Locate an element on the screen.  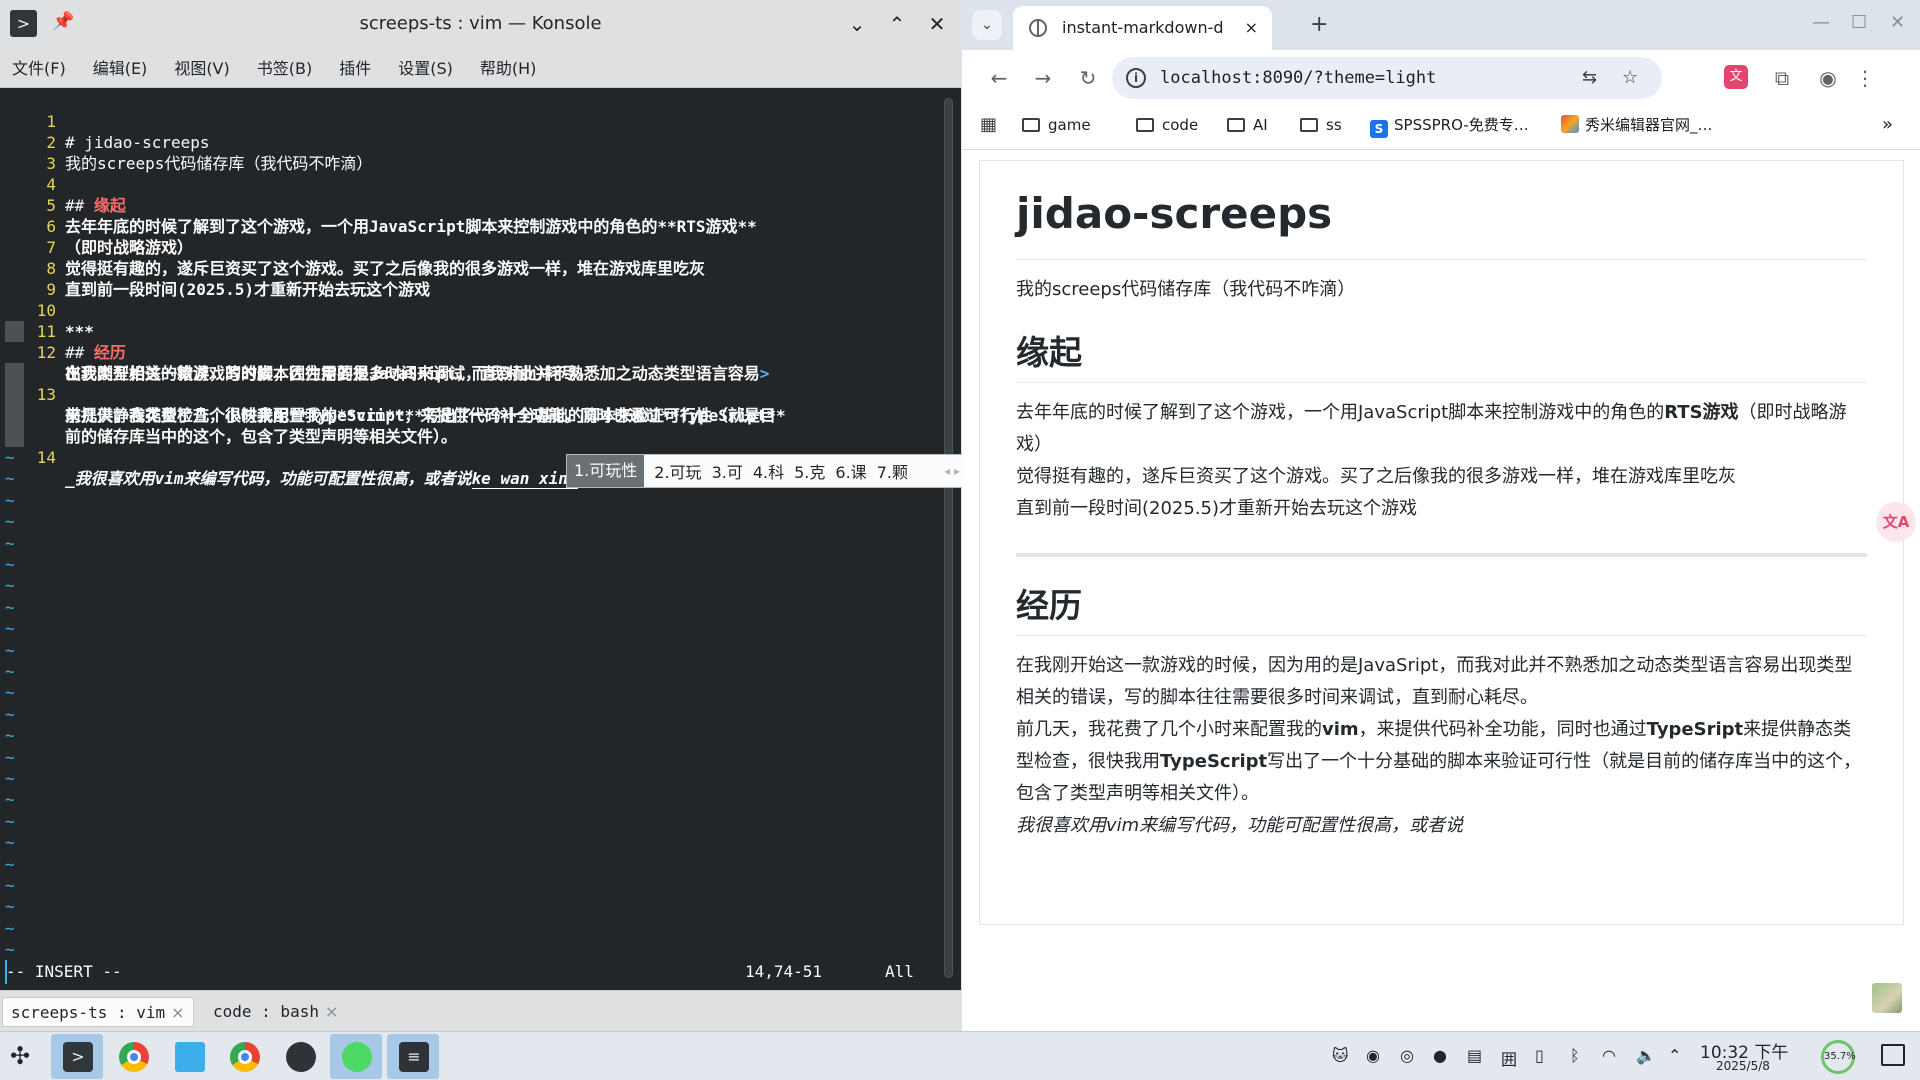
menu-view: 视图(V) is located at coordinates (201, 67).